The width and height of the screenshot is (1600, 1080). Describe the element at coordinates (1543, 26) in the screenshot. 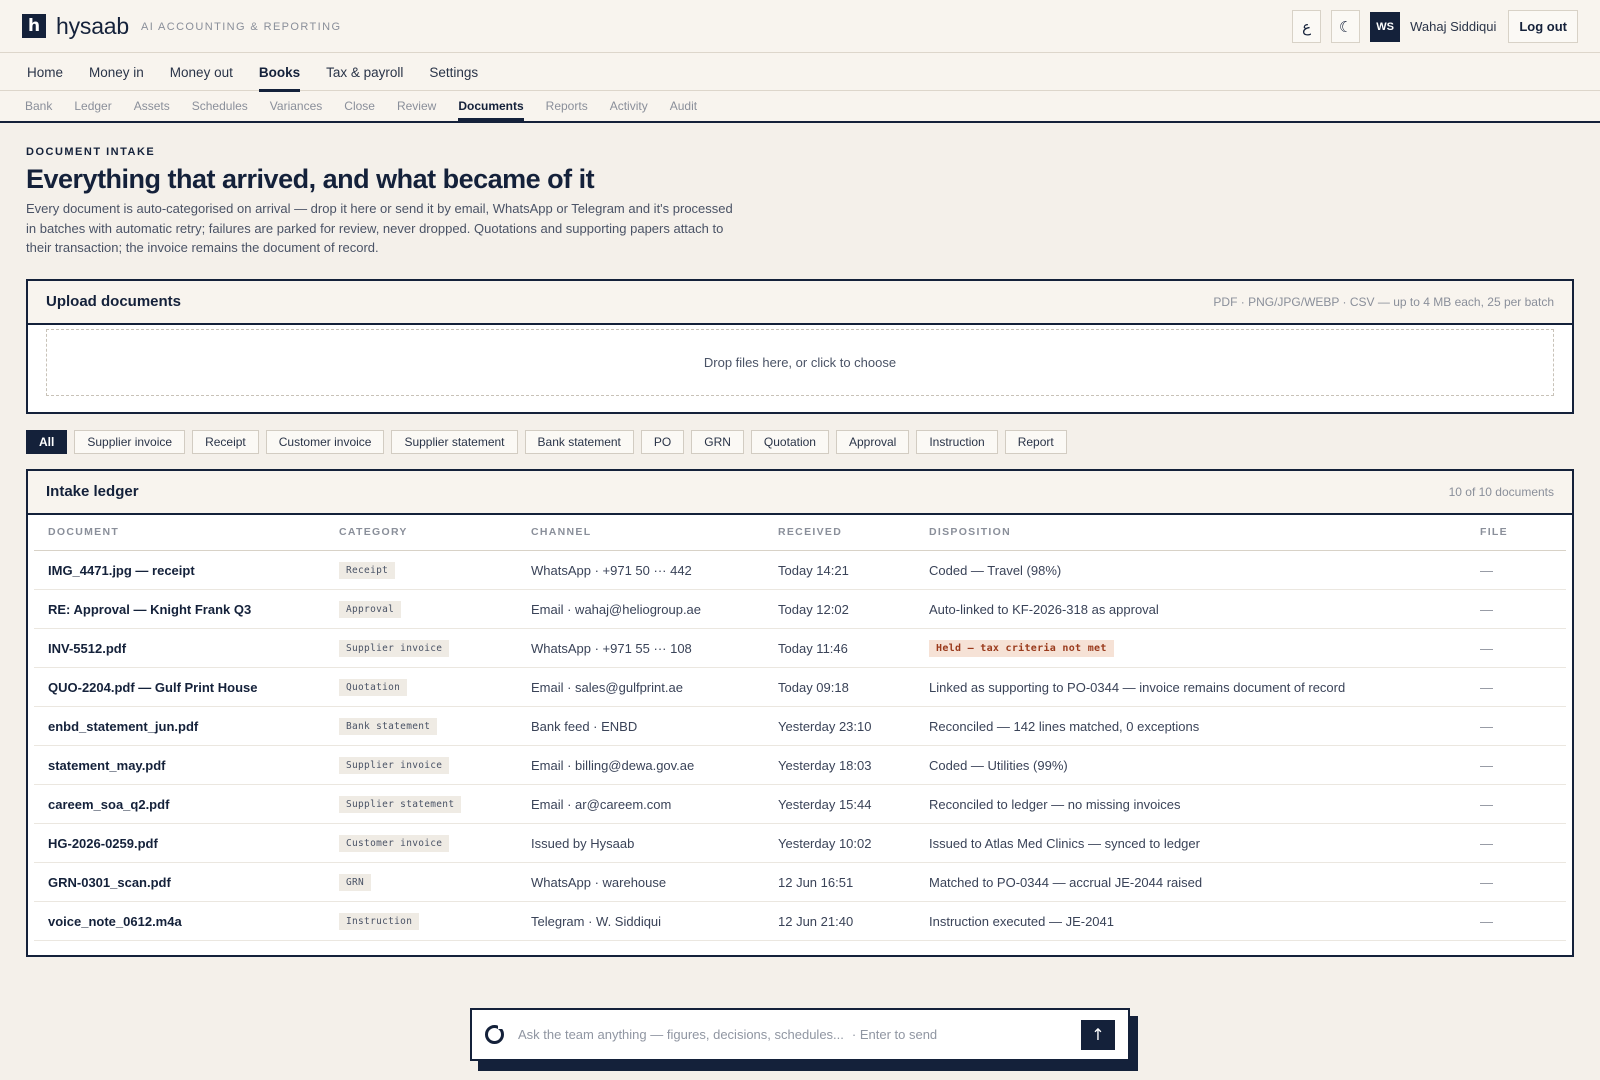

I see `logout-button: Log out` at that location.